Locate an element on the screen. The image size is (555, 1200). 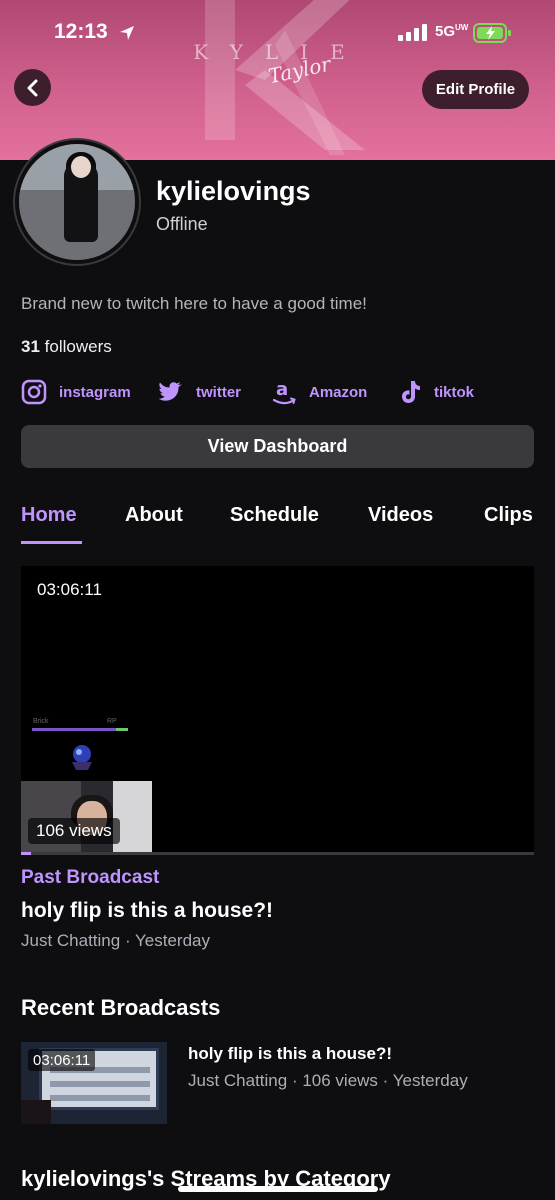
svg-text: a is located at coordinates (282, 389).